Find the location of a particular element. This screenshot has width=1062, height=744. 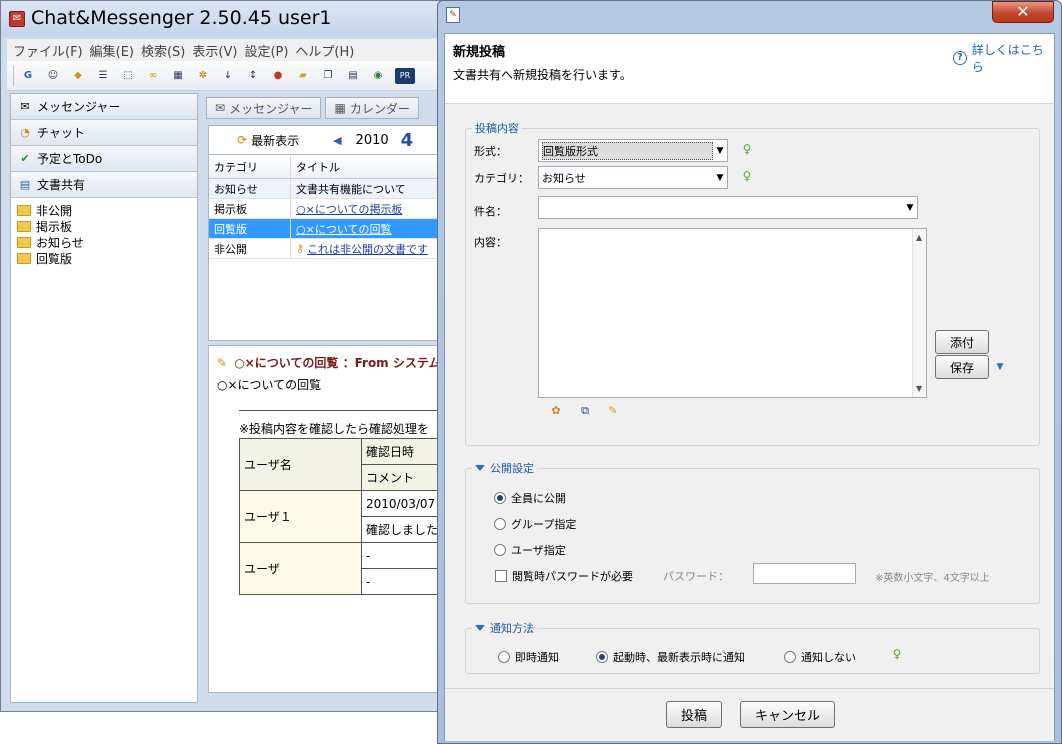

year-label: 2010 is located at coordinates (372, 140).